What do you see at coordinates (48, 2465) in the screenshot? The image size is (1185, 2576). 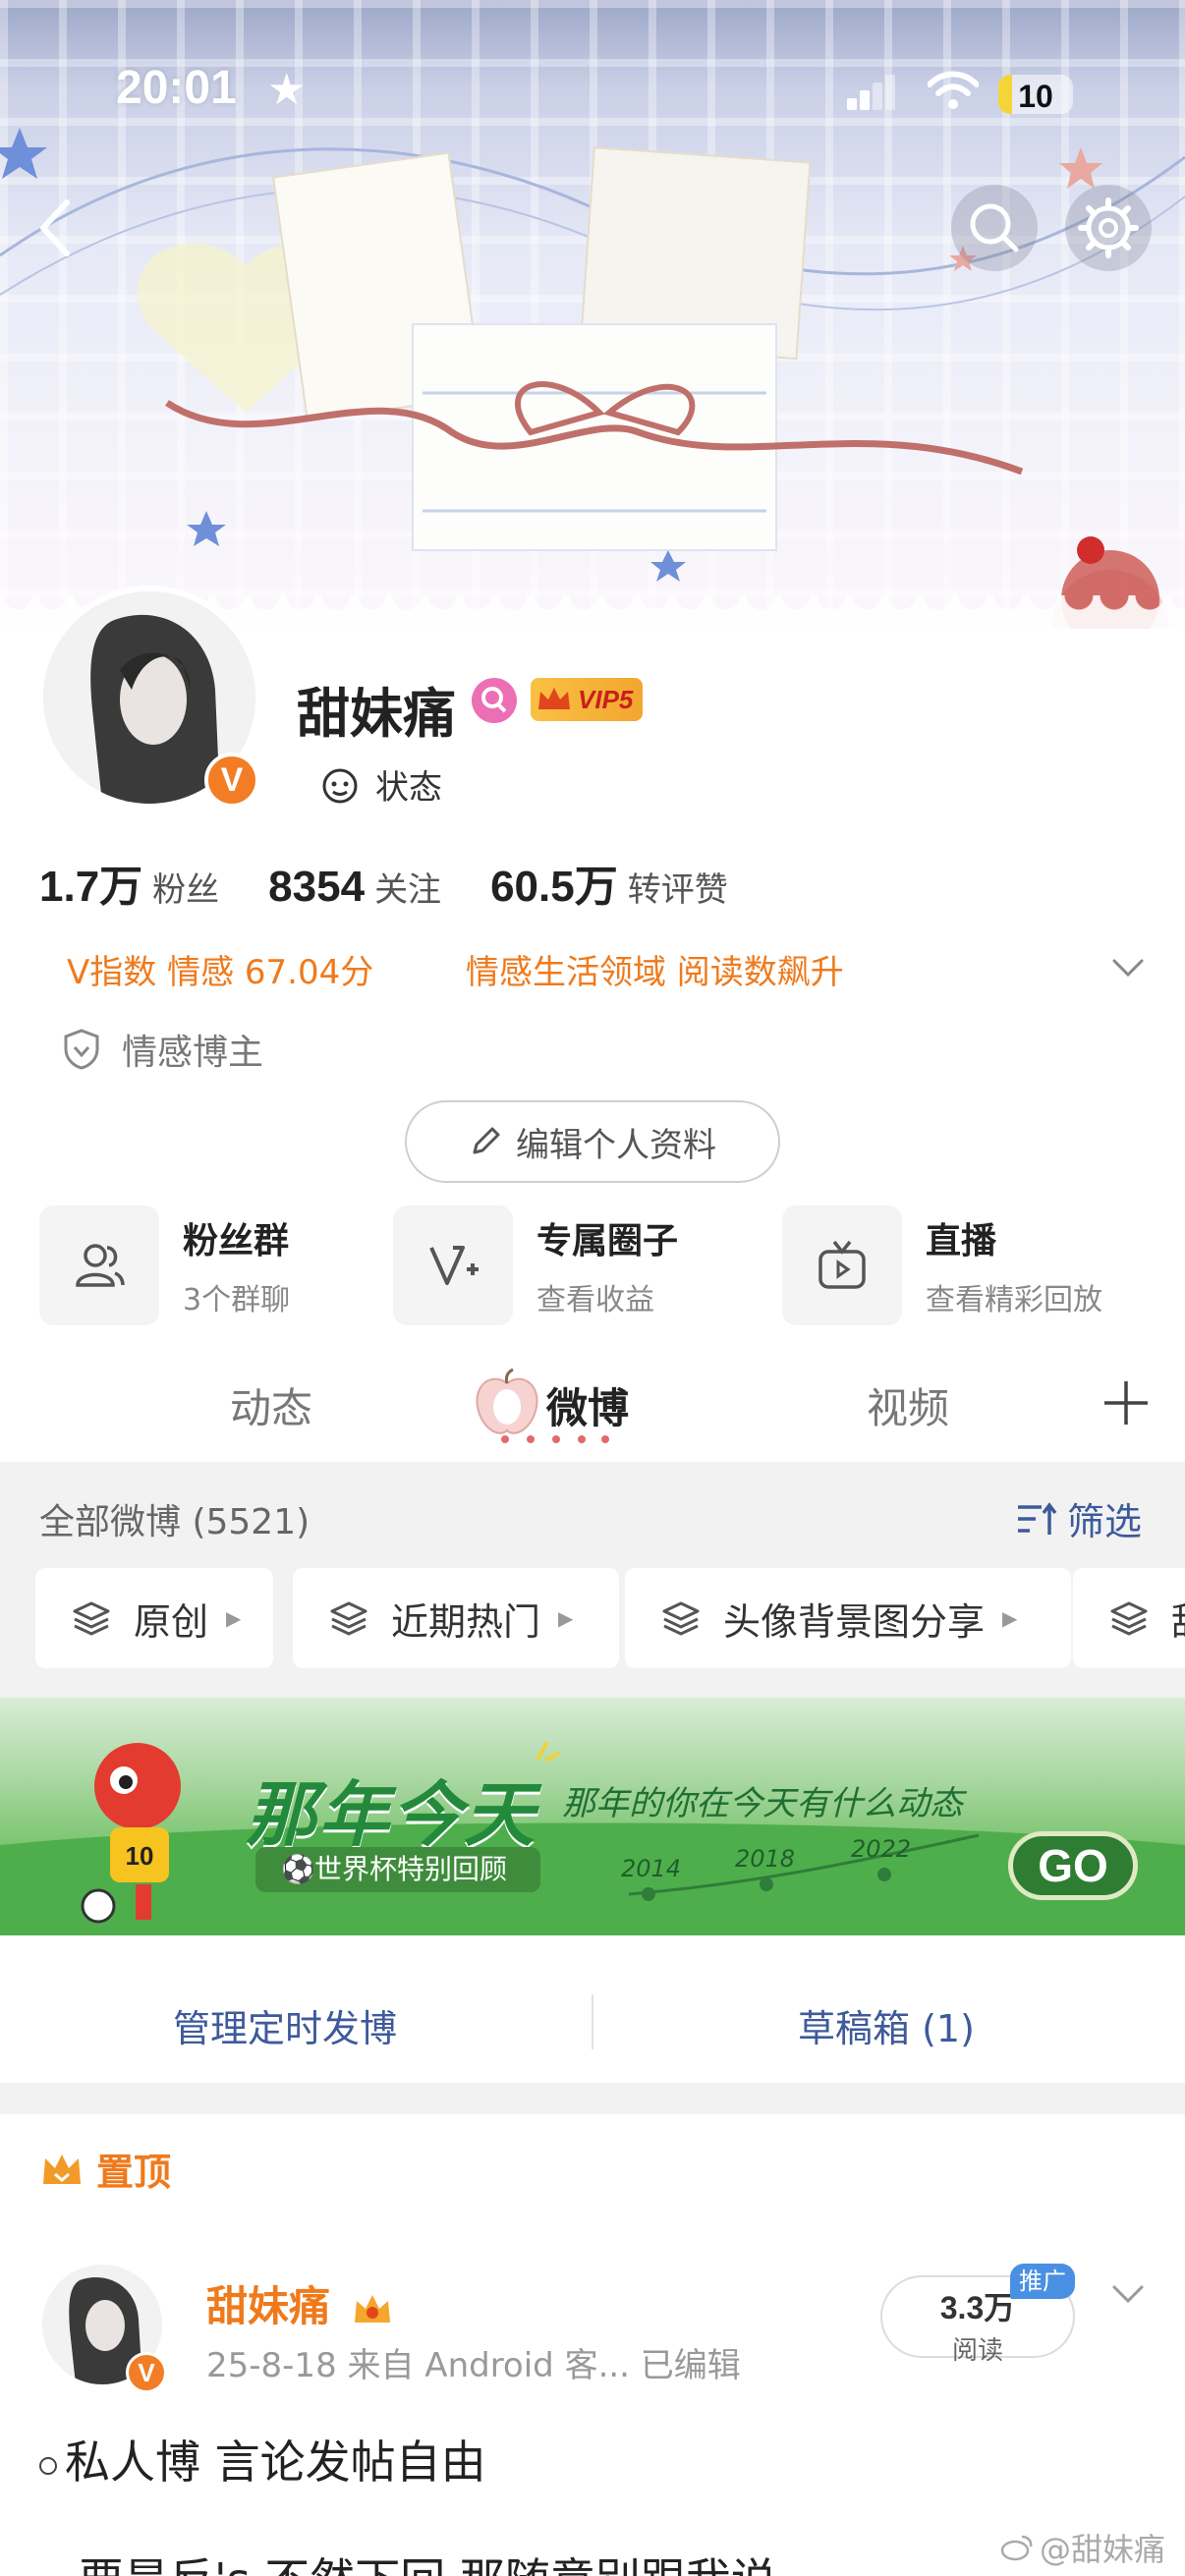 I see `bullet-icon` at bounding box center [48, 2465].